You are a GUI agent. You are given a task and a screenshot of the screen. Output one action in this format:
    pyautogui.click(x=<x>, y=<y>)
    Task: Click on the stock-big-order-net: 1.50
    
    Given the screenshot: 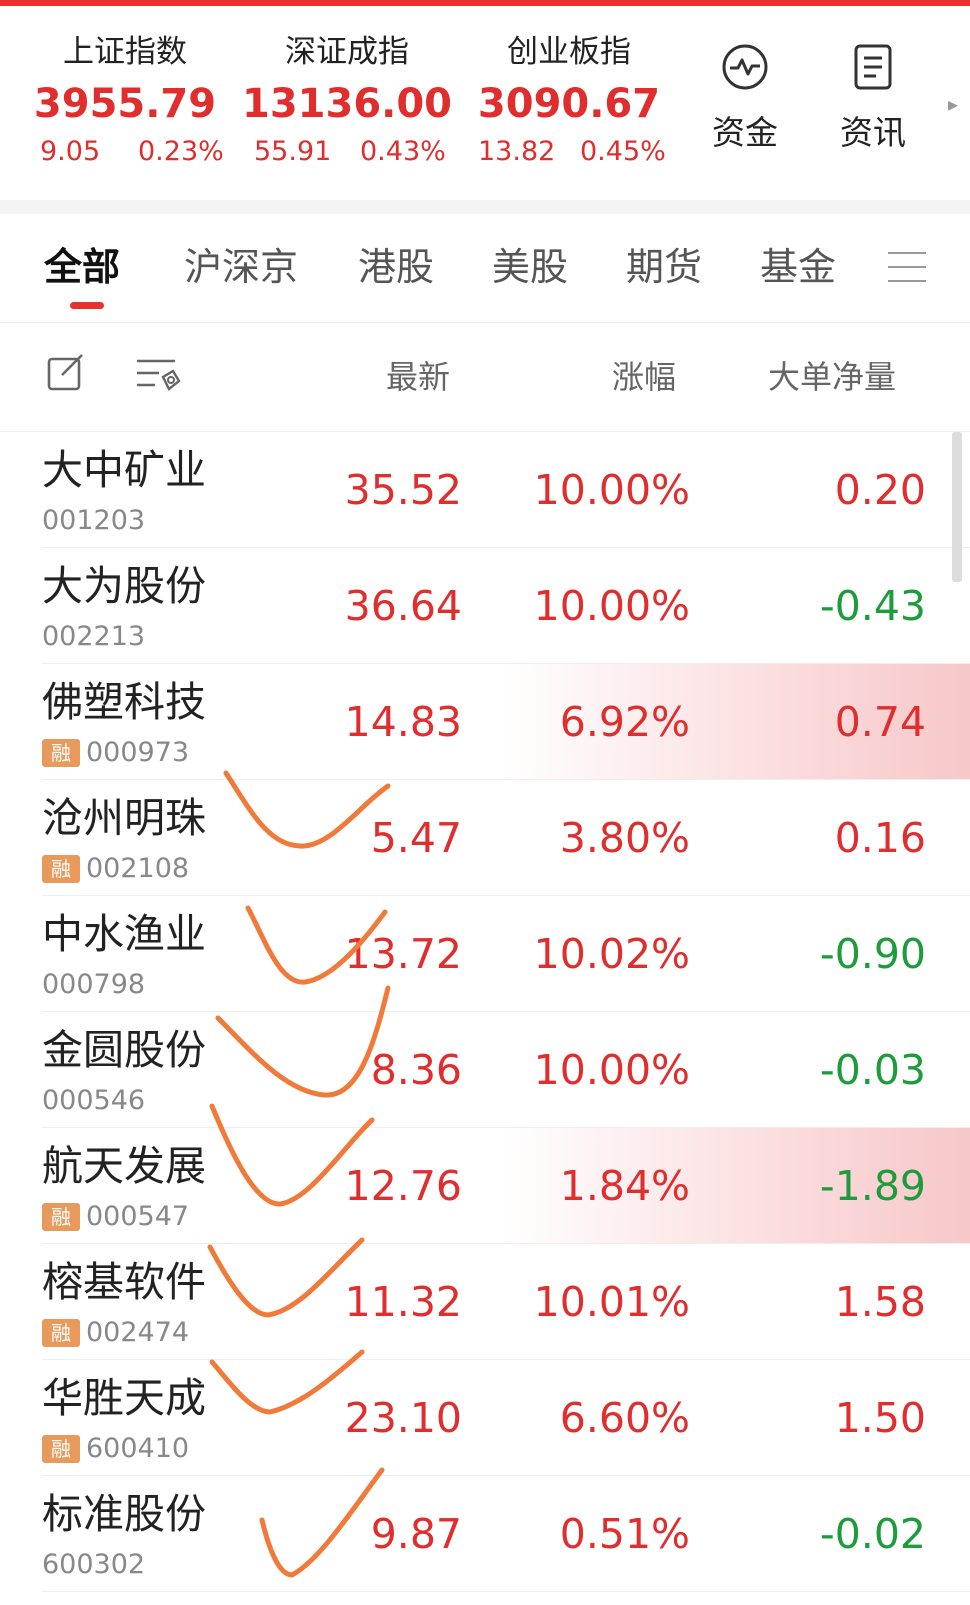 What is the action you would take?
    pyautogui.click(x=880, y=1418)
    